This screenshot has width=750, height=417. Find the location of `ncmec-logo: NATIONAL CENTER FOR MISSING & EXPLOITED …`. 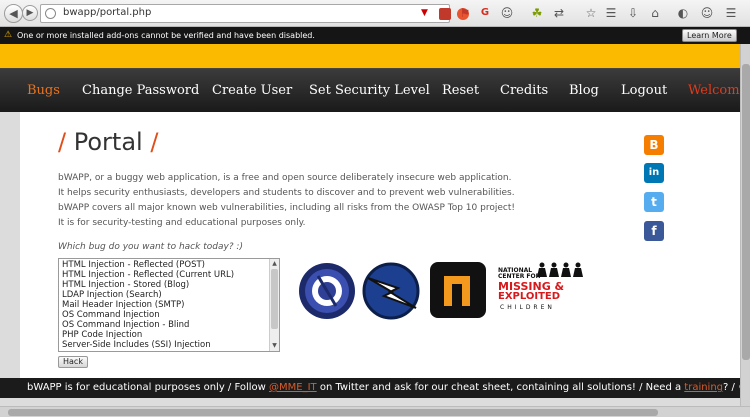

ncmec-logo: NATIONAL CENTER FOR MISSING & EXPLOITED … is located at coordinates (544, 290).